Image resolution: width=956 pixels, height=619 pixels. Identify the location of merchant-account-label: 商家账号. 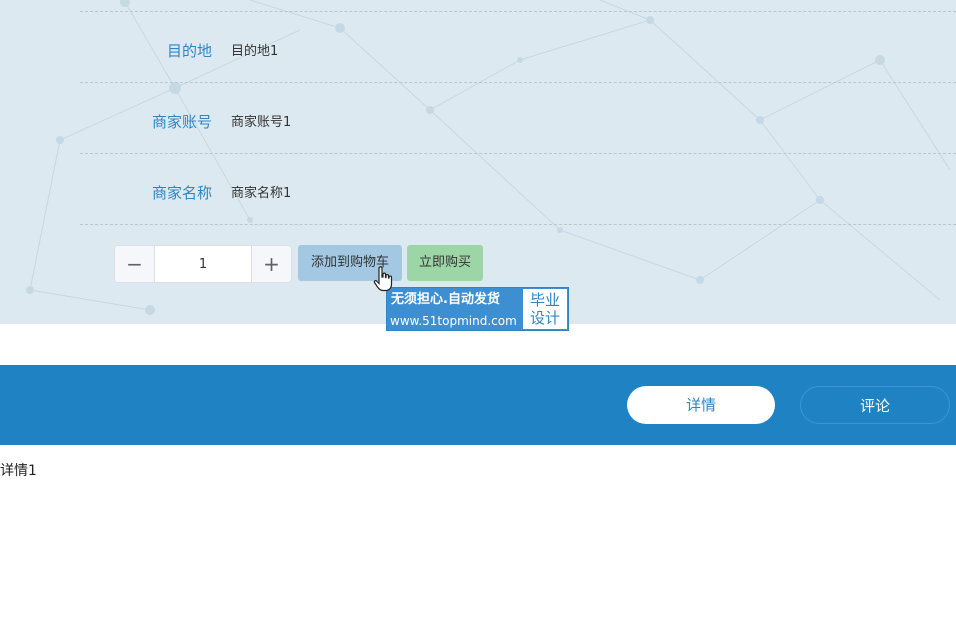
(181, 122).